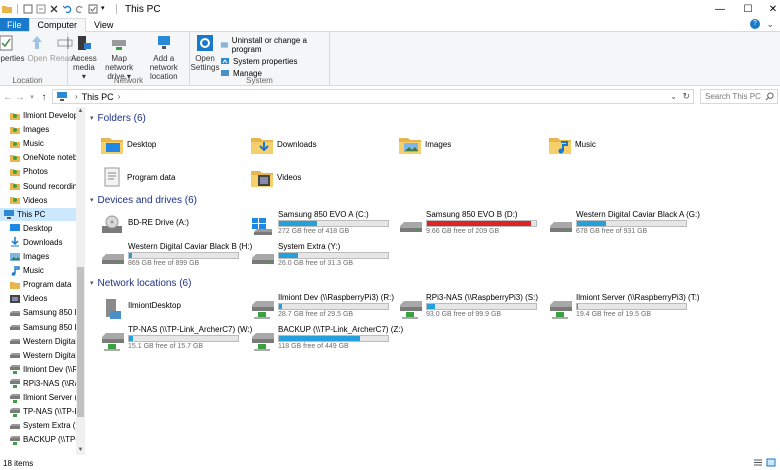 This screenshot has height=470, width=780. Describe the element at coordinates (98, 97) in the screenshot. I see `breadcrumb-this-pc: This PC` at that location.